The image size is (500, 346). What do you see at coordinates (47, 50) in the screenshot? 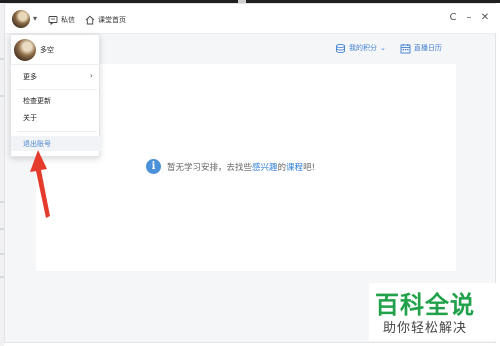
I see `menu-username: 多空` at bounding box center [47, 50].